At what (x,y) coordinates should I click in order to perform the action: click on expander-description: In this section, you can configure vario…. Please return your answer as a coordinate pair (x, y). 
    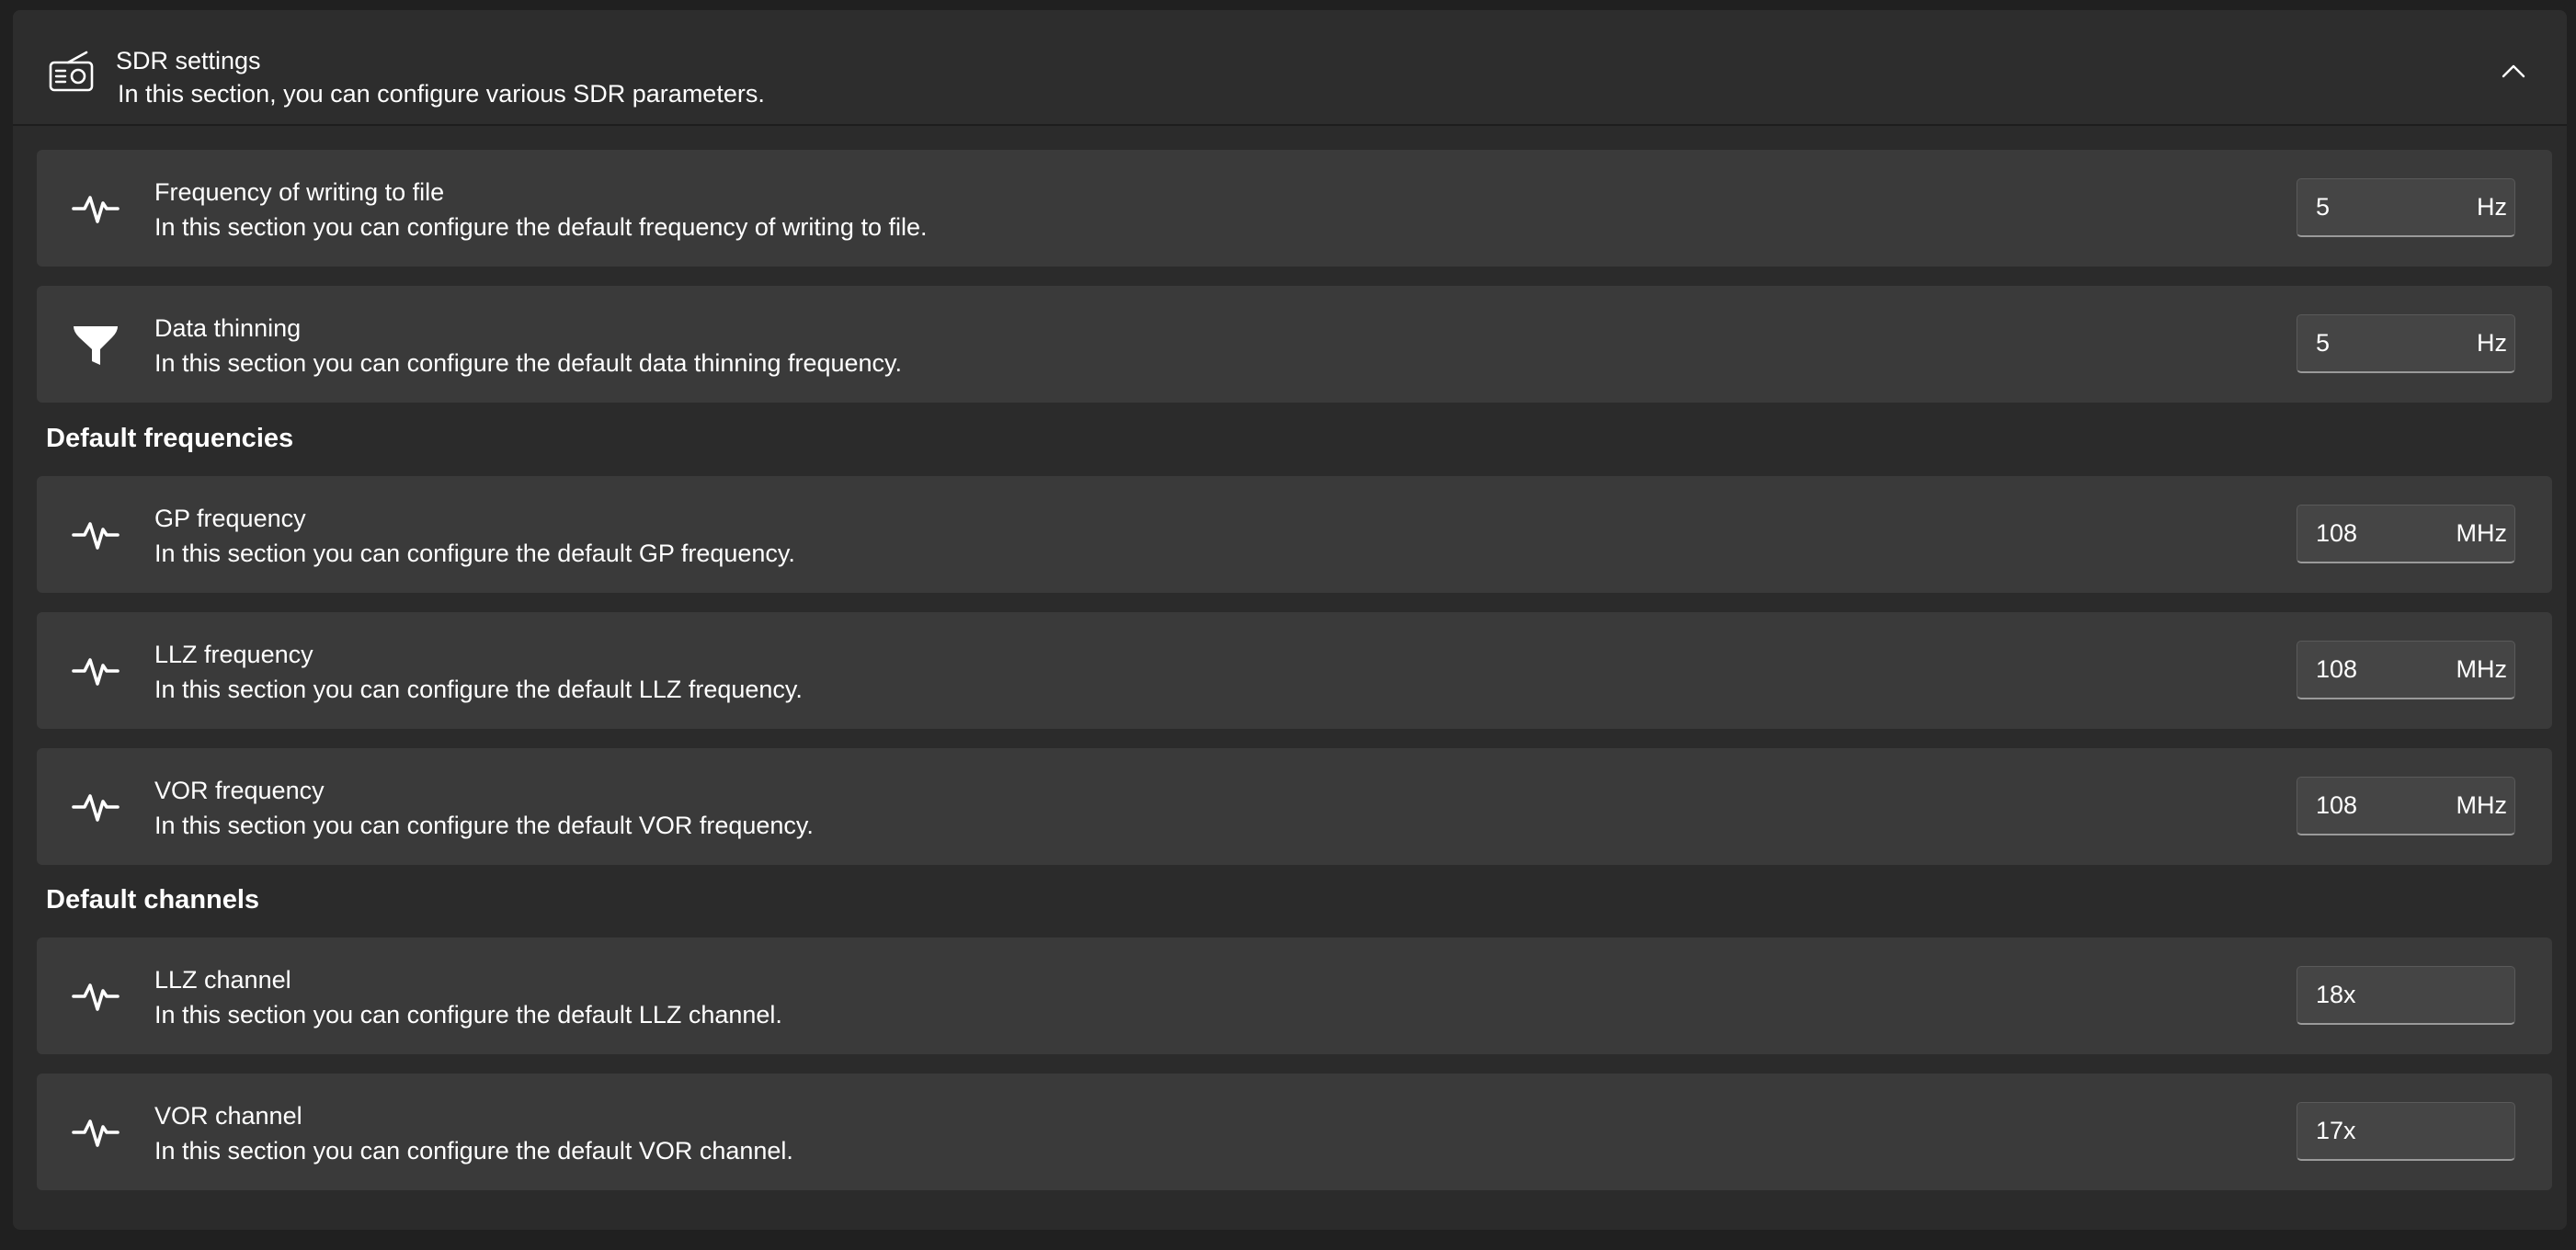
    Looking at the image, I should click on (441, 94).